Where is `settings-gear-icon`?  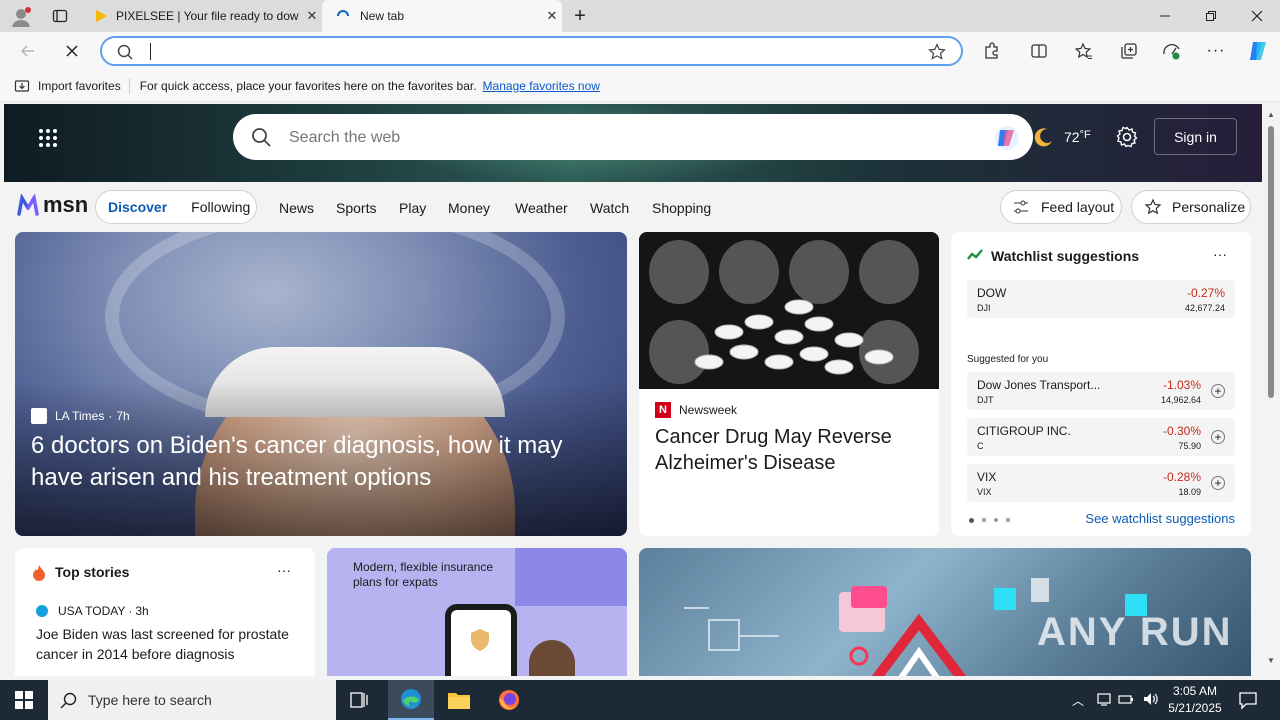 settings-gear-icon is located at coordinates (1127, 137).